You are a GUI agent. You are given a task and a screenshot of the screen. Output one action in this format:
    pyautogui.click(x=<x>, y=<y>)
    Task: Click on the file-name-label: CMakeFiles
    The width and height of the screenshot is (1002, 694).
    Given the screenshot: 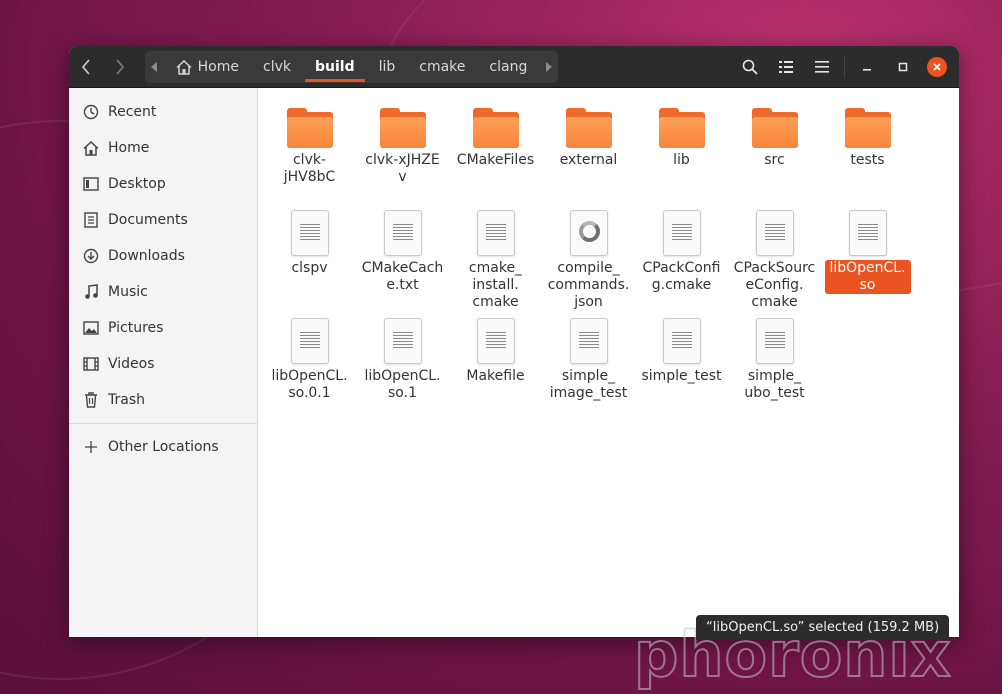 What is the action you would take?
    pyautogui.click(x=495, y=160)
    